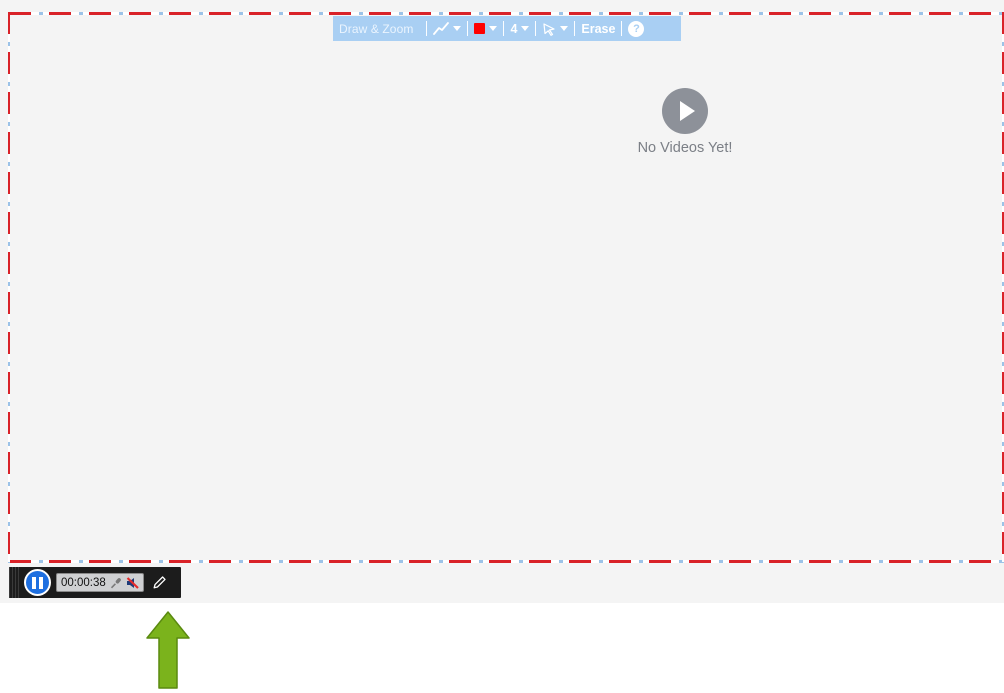  Describe the element at coordinates (685, 111) in the screenshot. I see `play-icon` at that location.